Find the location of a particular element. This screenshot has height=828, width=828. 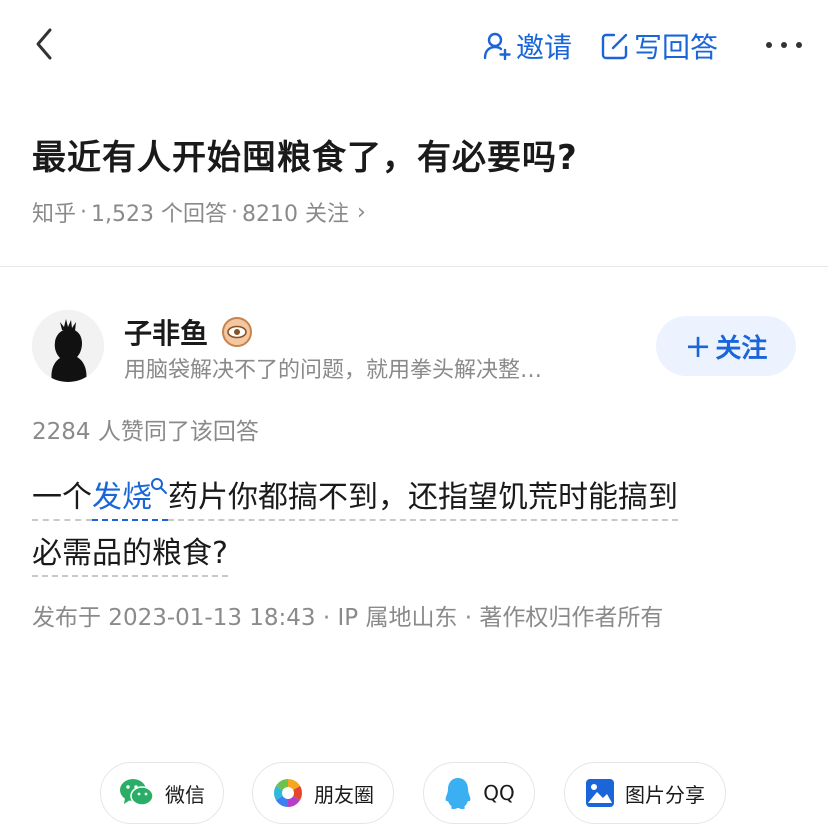

write-answer-button: 写回答 is located at coordinates (659, 46).